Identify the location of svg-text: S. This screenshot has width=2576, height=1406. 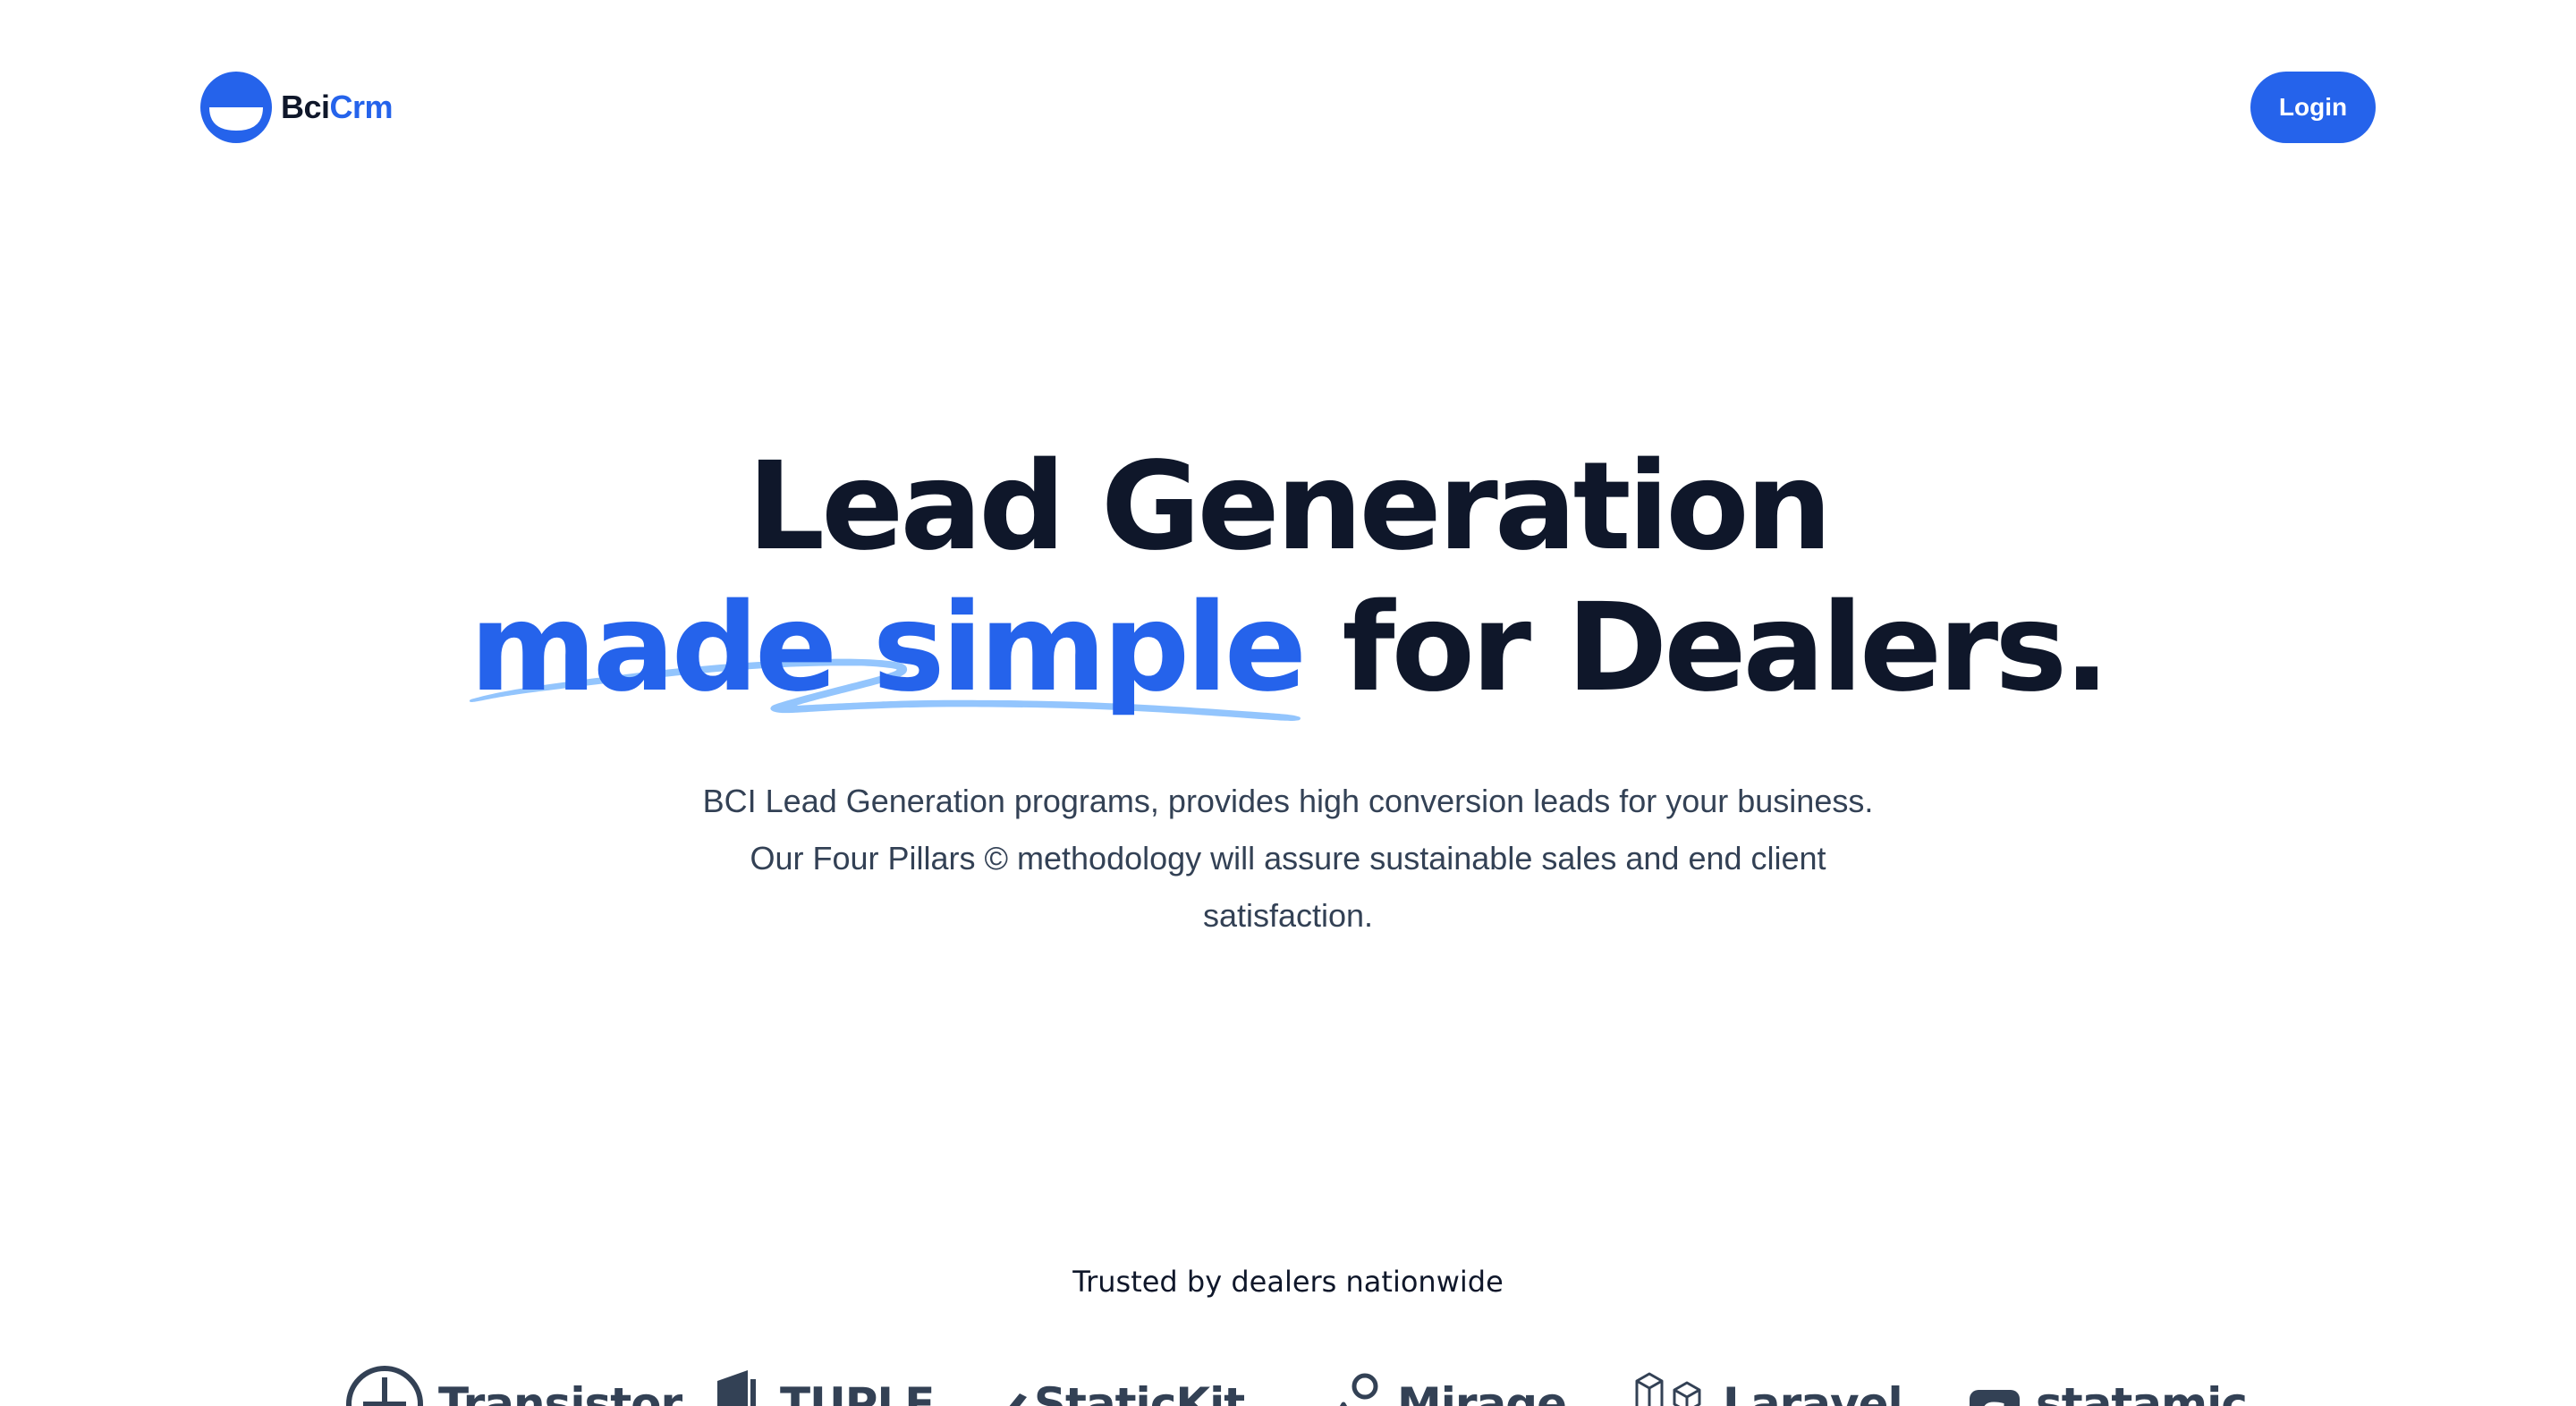
(1994, 1401).